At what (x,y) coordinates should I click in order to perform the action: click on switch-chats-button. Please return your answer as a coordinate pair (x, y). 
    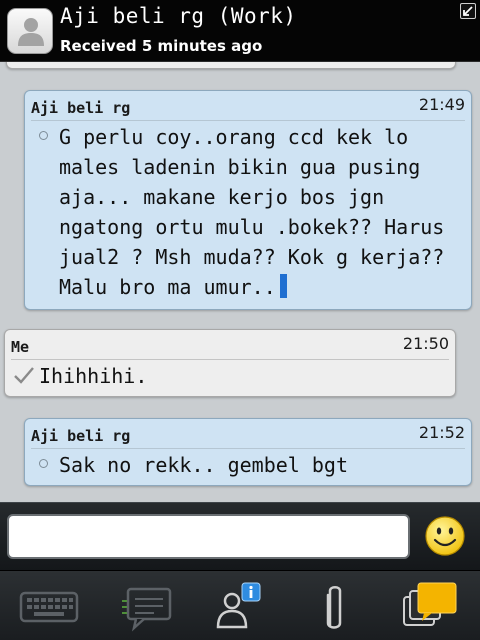
    Looking at the image, I should click on (431, 607).